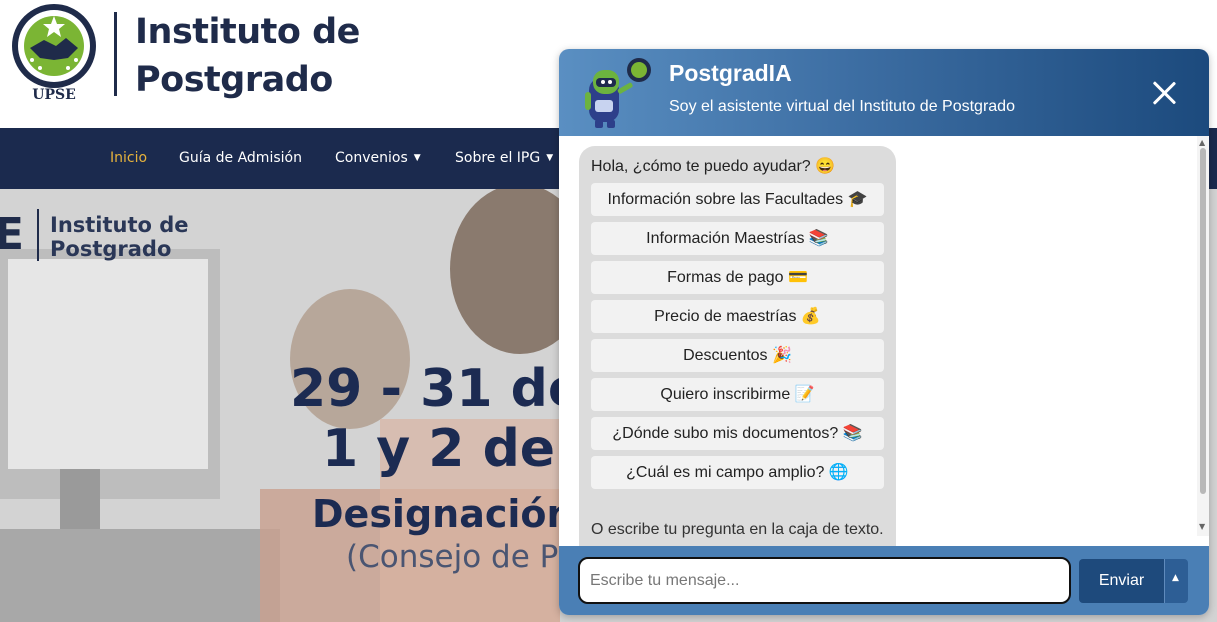 This screenshot has height=622, width=1217. Describe the element at coordinates (234, 80) in the screenshot. I see `site-logo-line2: Postgrado` at that location.